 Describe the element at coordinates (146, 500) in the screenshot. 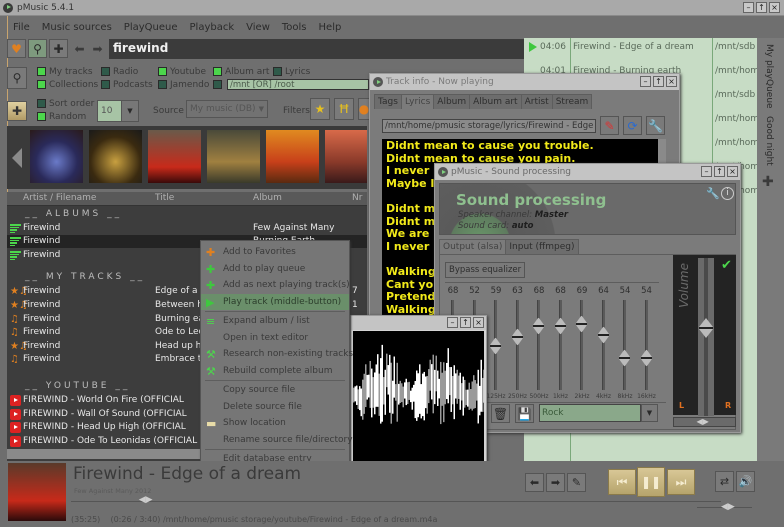

I see `progress-slider-thumb: ◀▶` at that location.